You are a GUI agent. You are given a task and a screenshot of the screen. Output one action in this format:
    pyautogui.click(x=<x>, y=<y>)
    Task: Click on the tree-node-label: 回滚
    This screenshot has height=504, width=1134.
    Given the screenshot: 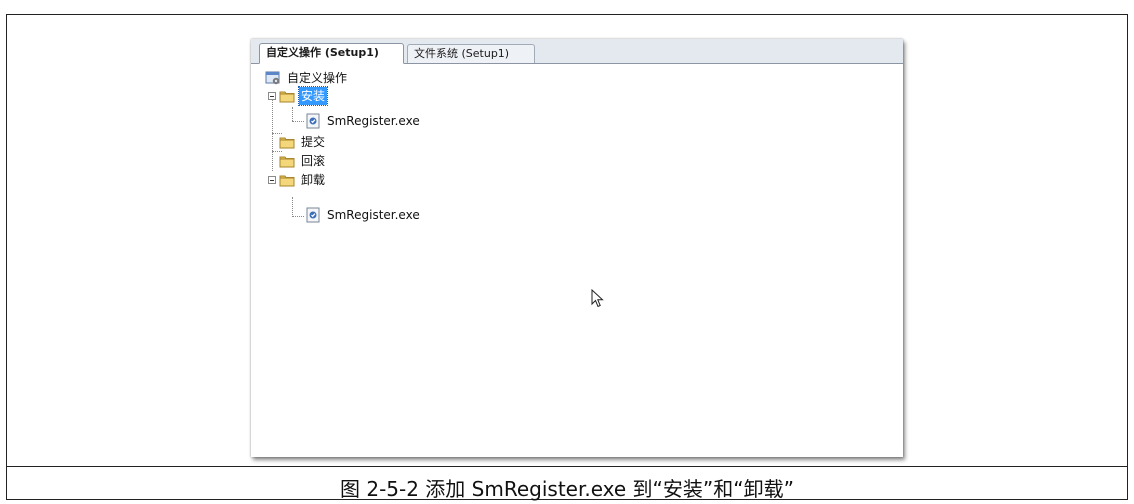 What is the action you would take?
    pyautogui.click(x=313, y=161)
    